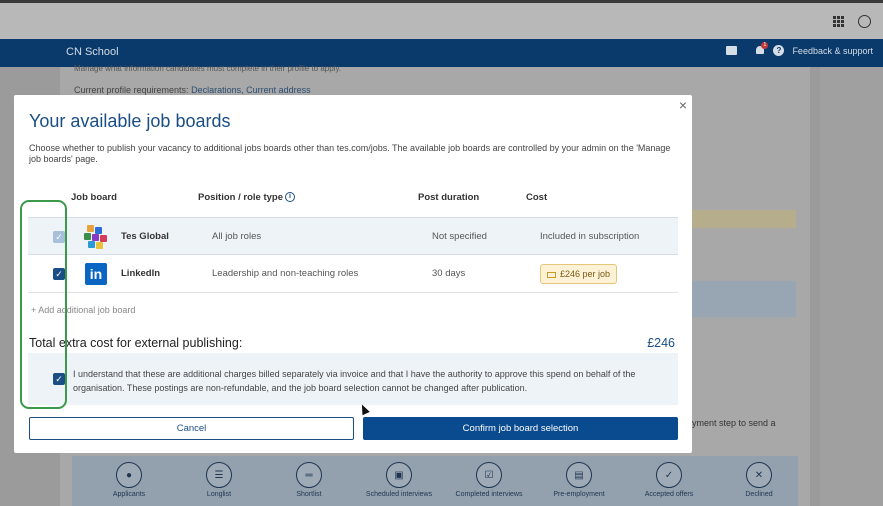 The image size is (883, 506). What do you see at coordinates (145, 236) in the screenshot?
I see `board-name: Tes Global` at bounding box center [145, 236].